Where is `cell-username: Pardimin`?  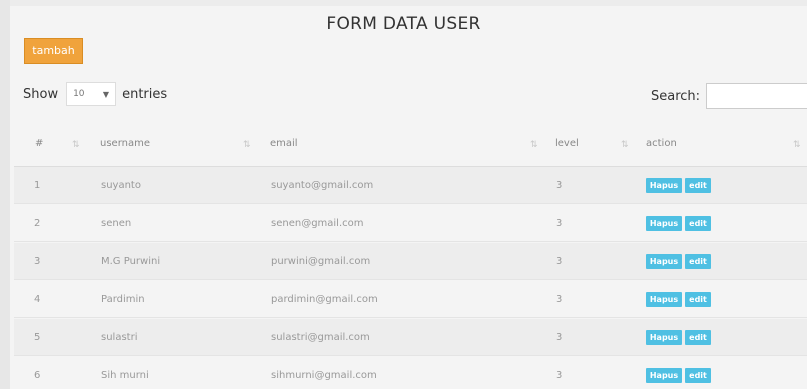 cell-username: Pardimin is located at coordinates (123, 299).